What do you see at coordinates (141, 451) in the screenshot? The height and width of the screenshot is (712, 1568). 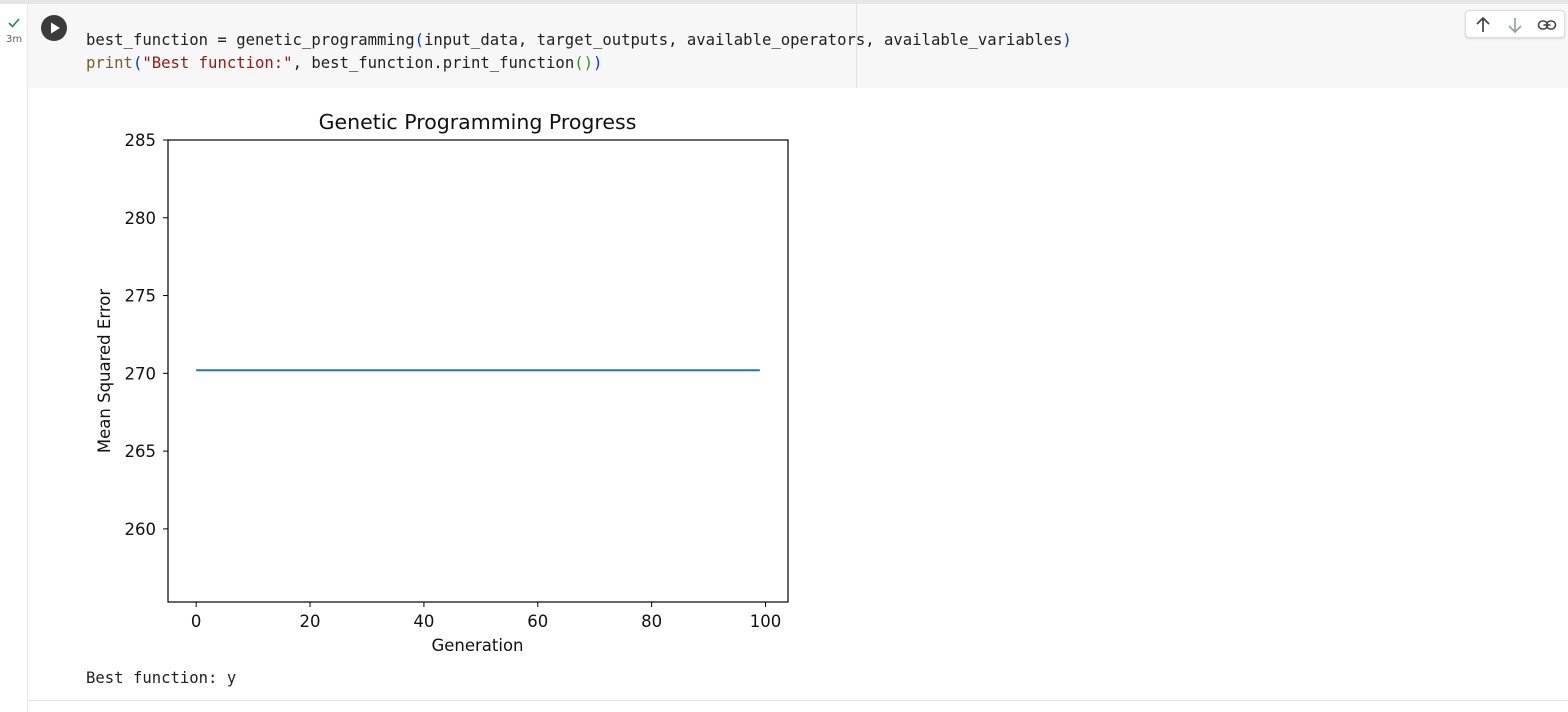 I see `y-tick-label: 265` at bounding box center [141, 451].